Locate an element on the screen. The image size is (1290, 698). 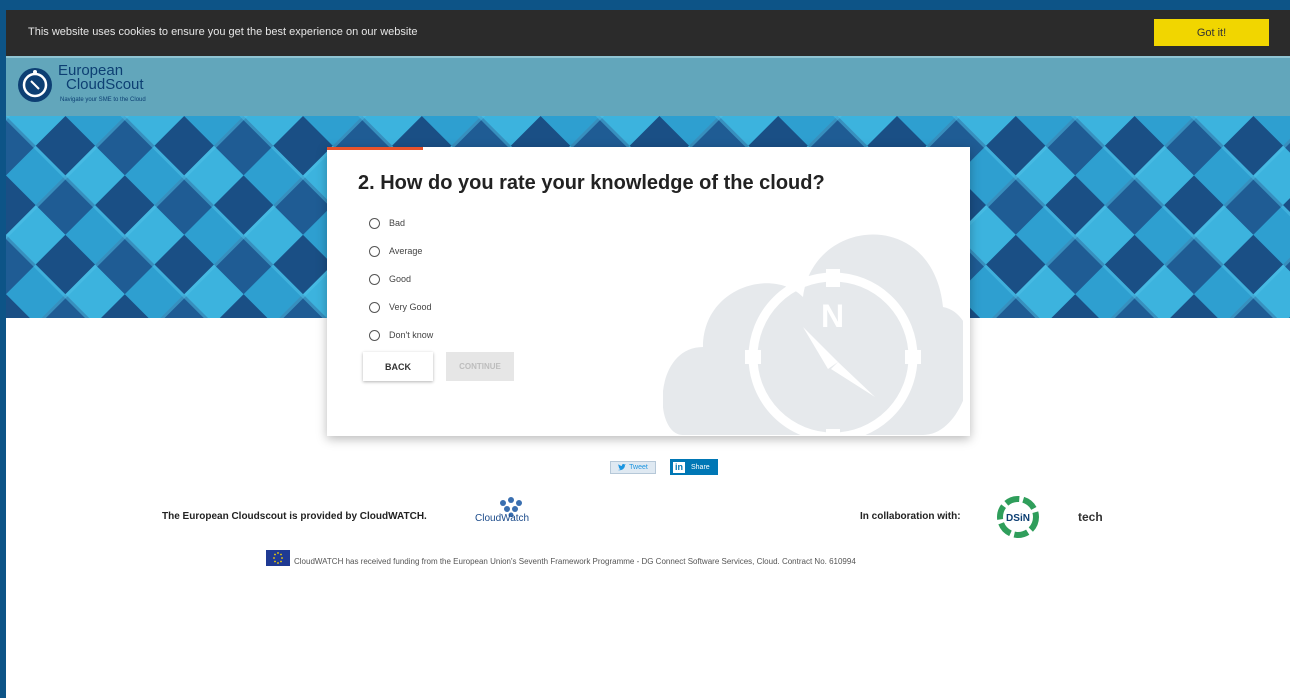
back-button: BACK is located at coordinates (398, 366).